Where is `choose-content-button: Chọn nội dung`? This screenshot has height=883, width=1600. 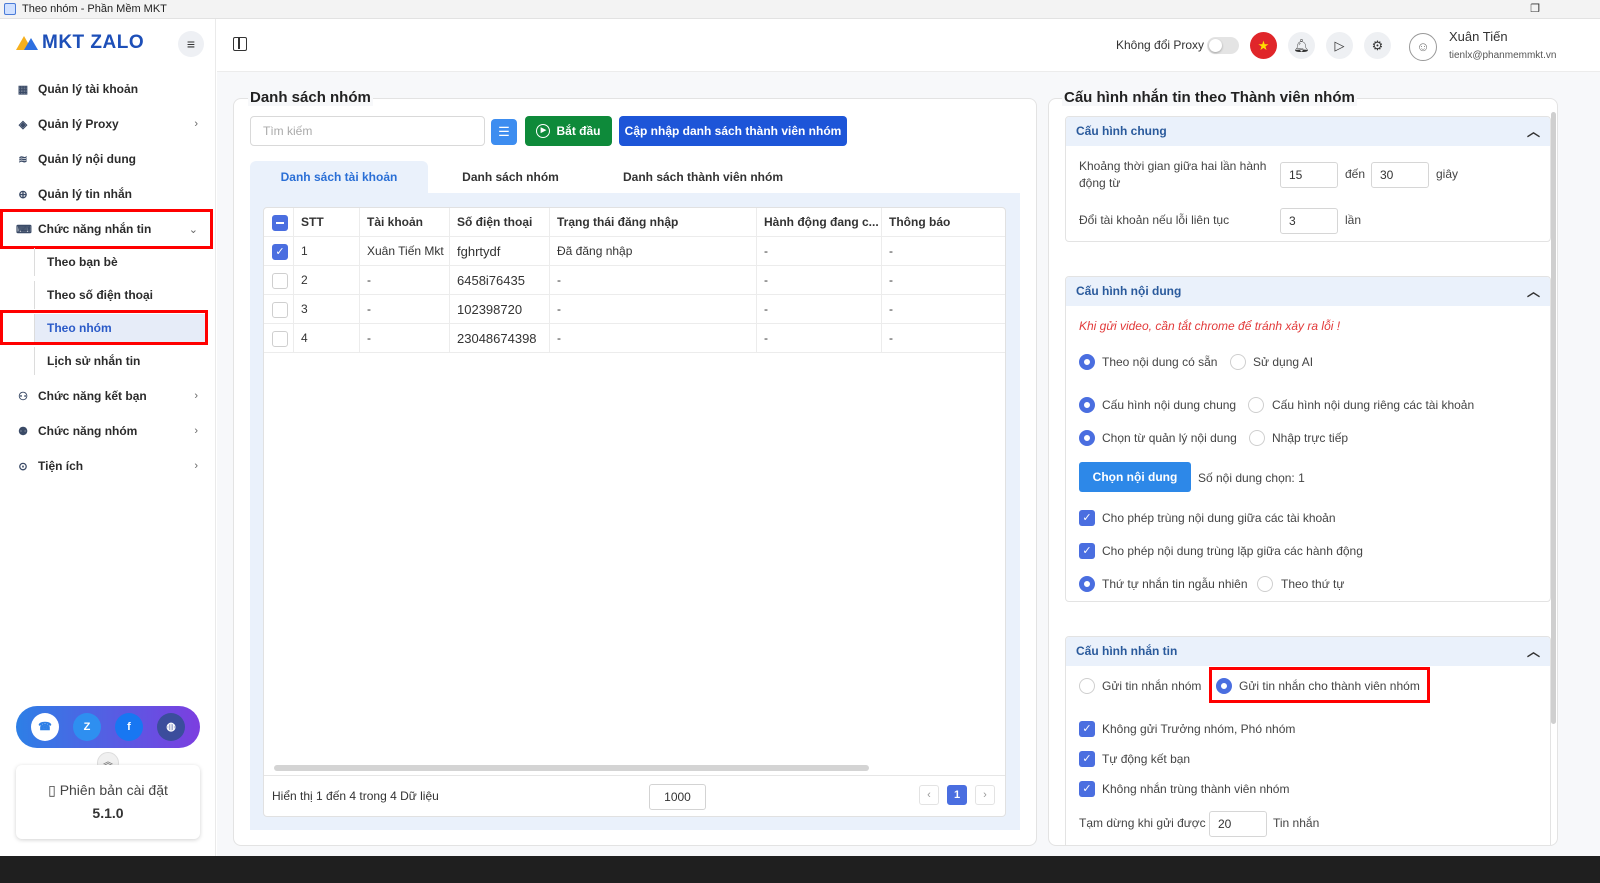
choose-content-button: Chọn nội dung is located at coordinates (1135, 477).